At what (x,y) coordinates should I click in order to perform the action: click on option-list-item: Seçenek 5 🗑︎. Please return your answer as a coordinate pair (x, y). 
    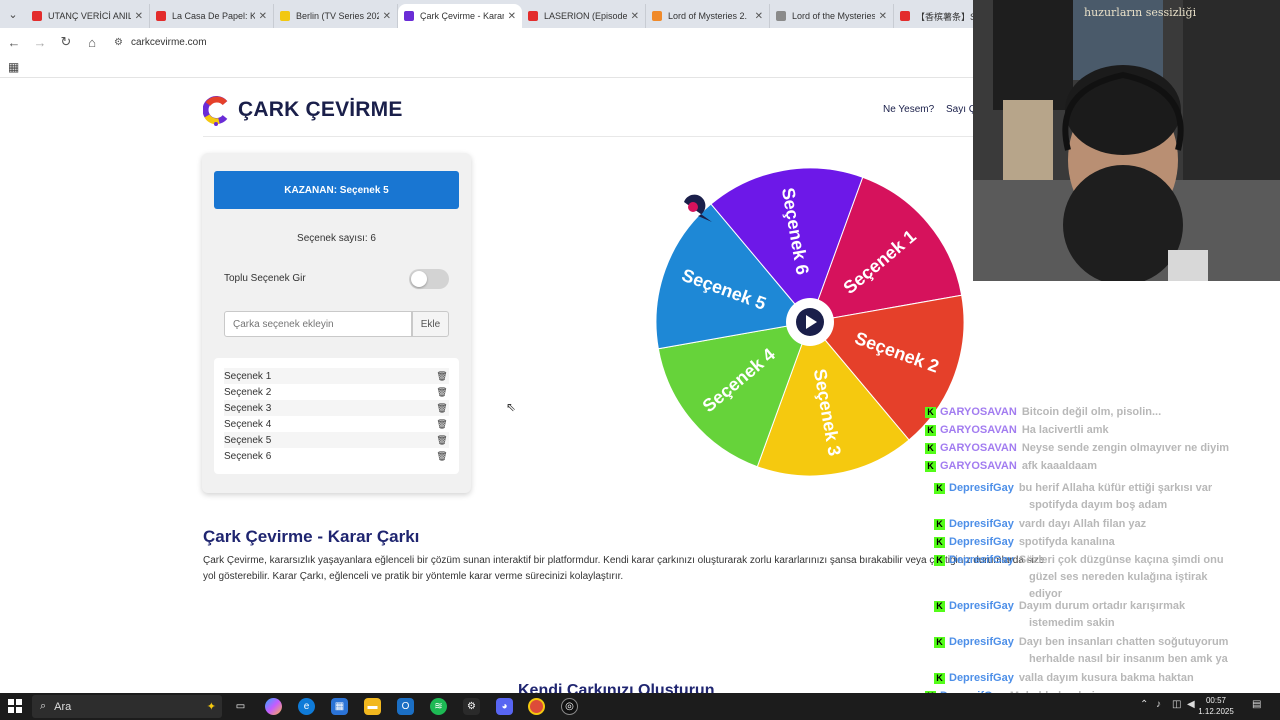
    Looking at the image, I should click on (336, 440).